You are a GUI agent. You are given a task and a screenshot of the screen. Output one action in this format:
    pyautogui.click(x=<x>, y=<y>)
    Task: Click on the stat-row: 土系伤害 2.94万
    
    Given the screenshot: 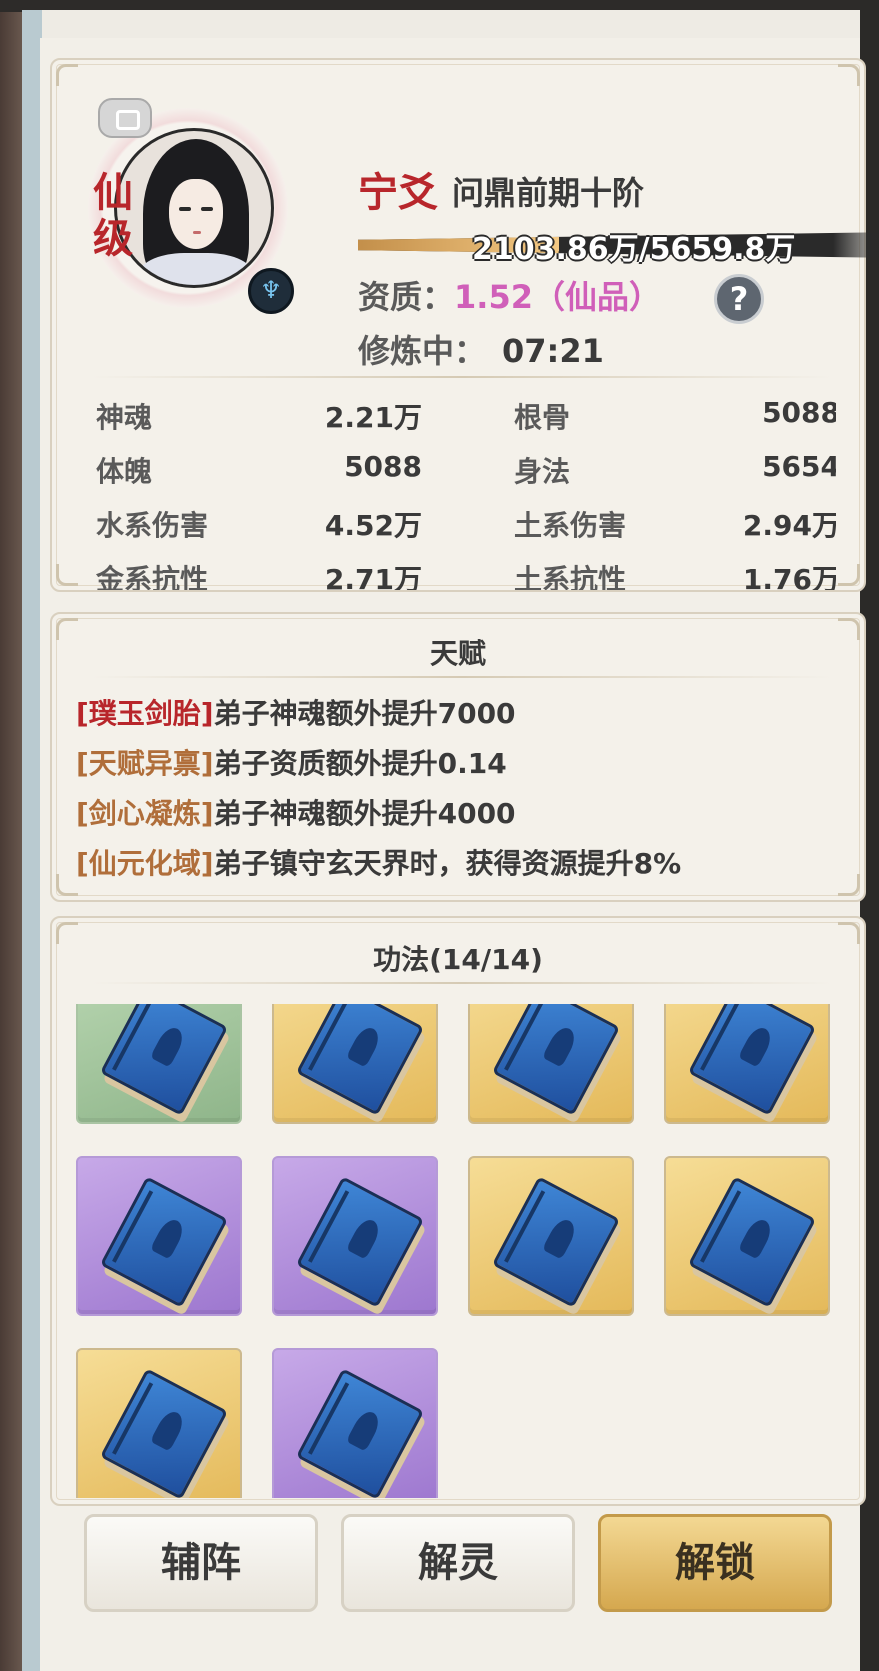 What is the action you would take?
    pyautogui.click(x=675, y=524)
    